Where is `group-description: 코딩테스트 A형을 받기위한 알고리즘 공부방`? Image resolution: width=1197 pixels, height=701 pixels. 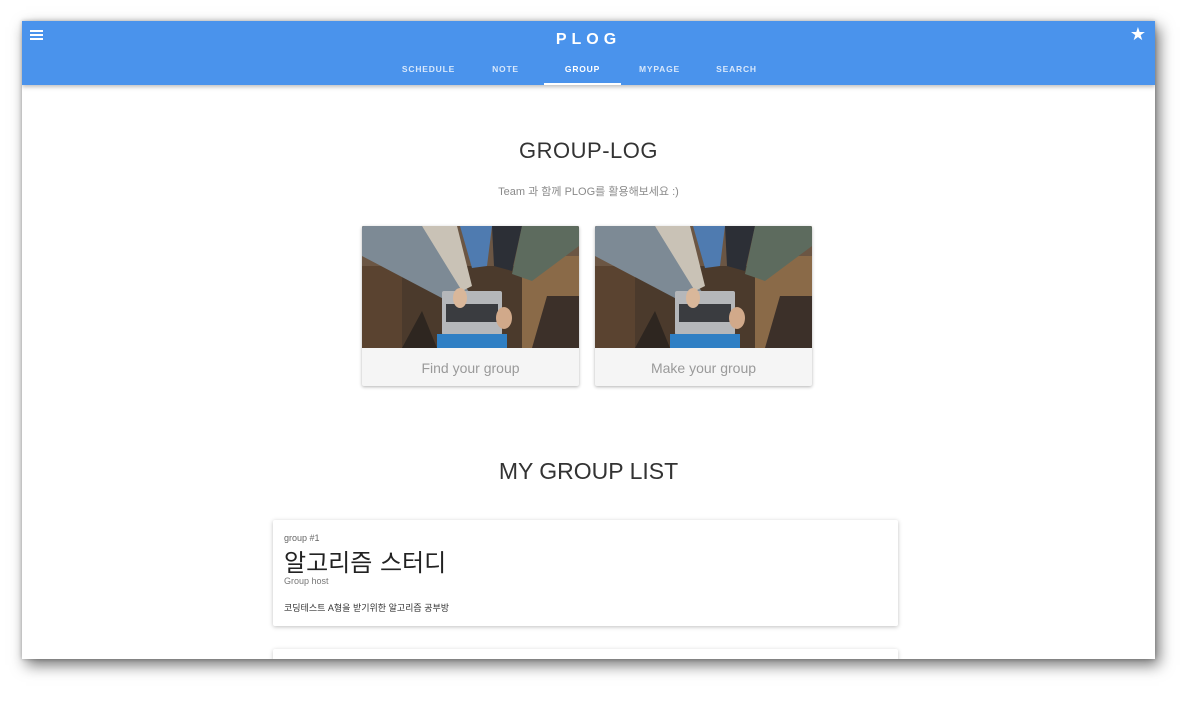
group-description: 코딩테스트 A형을 받기위한 알고리즘 공부방 is located at coordinates (367, 608).